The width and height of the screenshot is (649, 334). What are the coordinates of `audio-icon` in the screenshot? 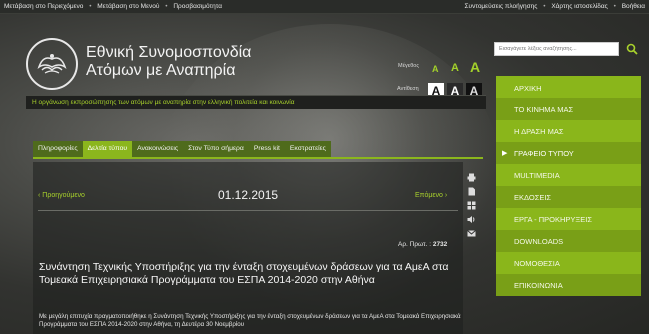 It's located at (471, 219).